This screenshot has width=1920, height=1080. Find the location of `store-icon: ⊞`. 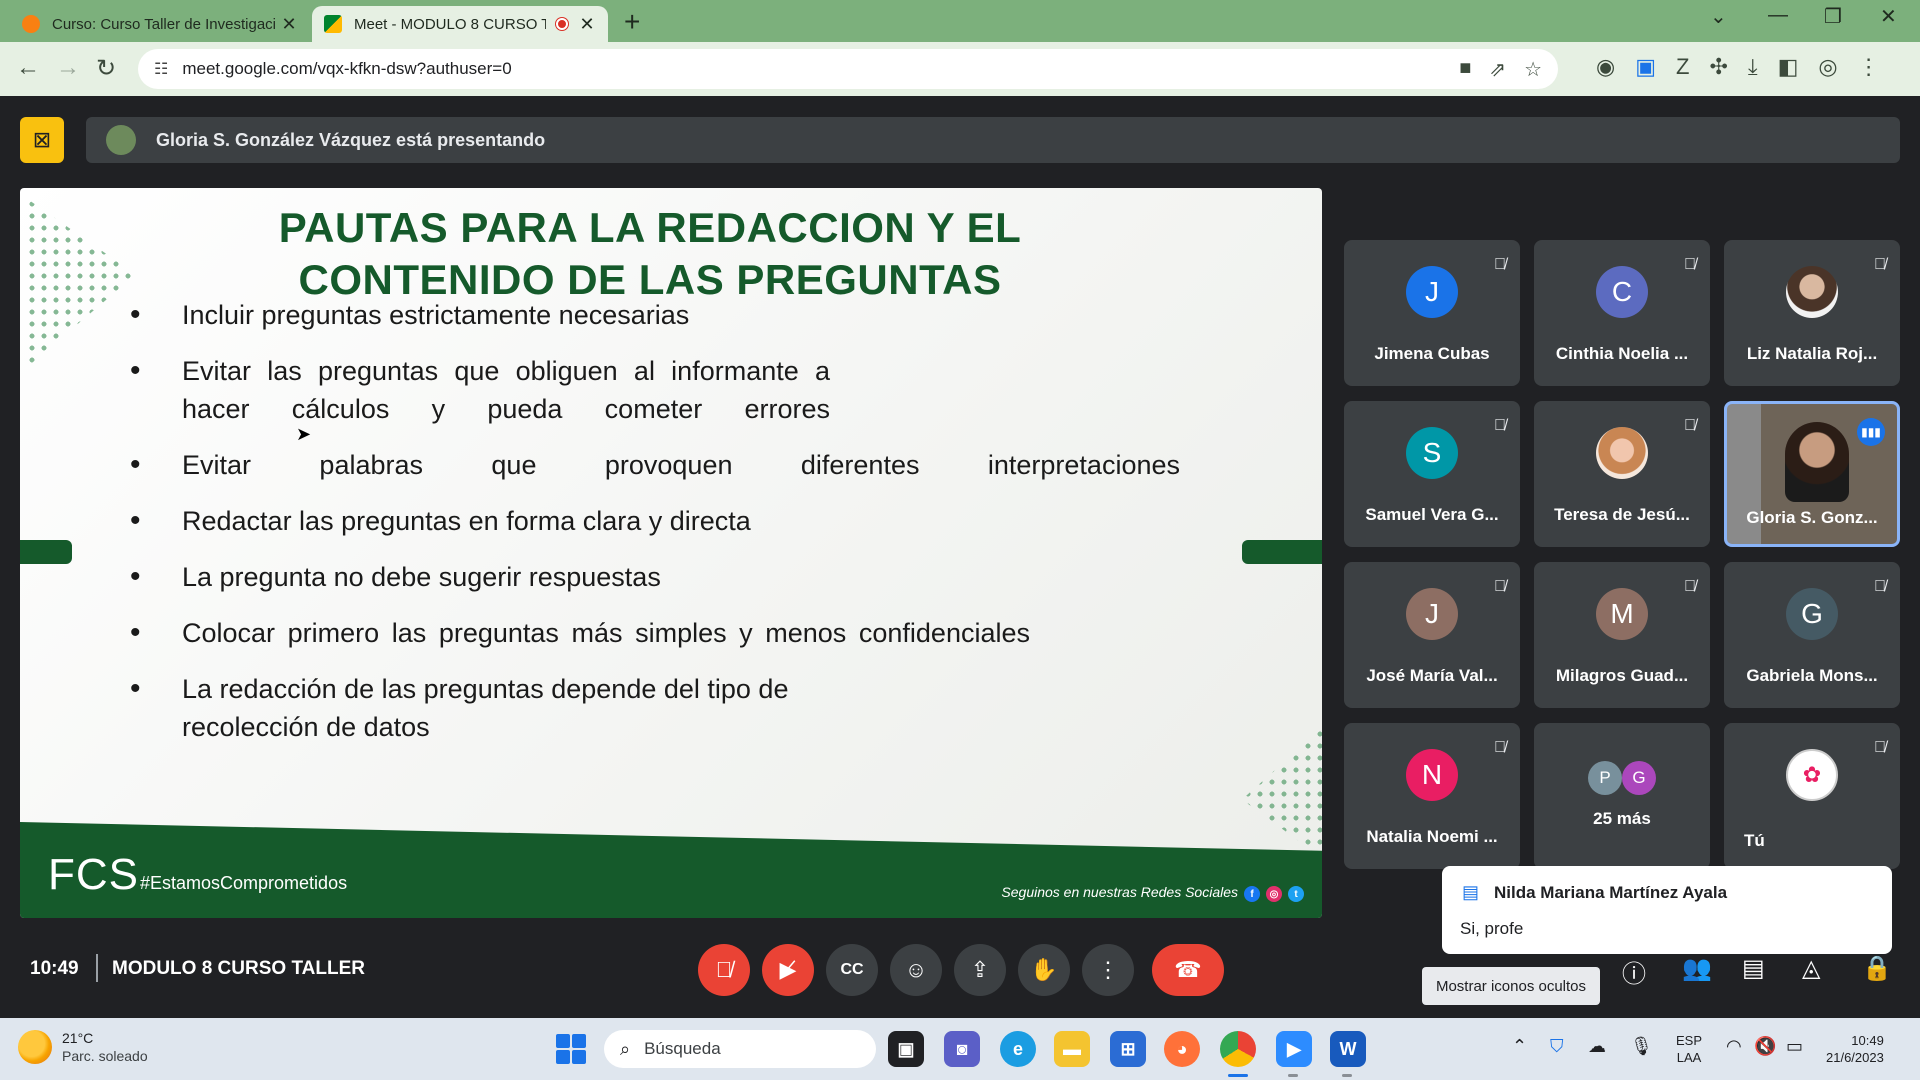

store-icon: ⊞ is located at coordinates (1128, 1049).